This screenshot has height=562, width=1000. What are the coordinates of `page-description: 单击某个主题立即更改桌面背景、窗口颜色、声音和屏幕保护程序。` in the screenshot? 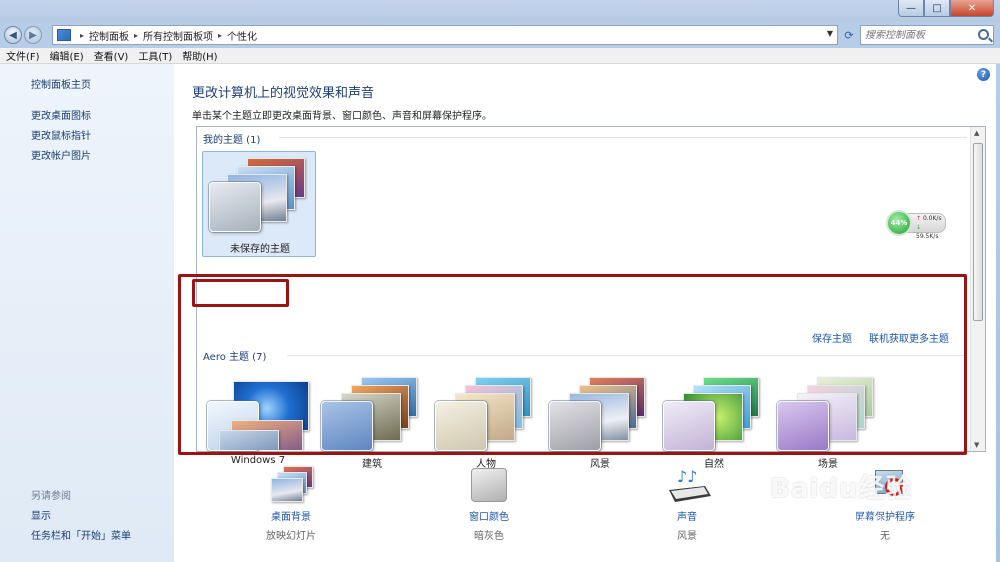 It's located at (342, 116).